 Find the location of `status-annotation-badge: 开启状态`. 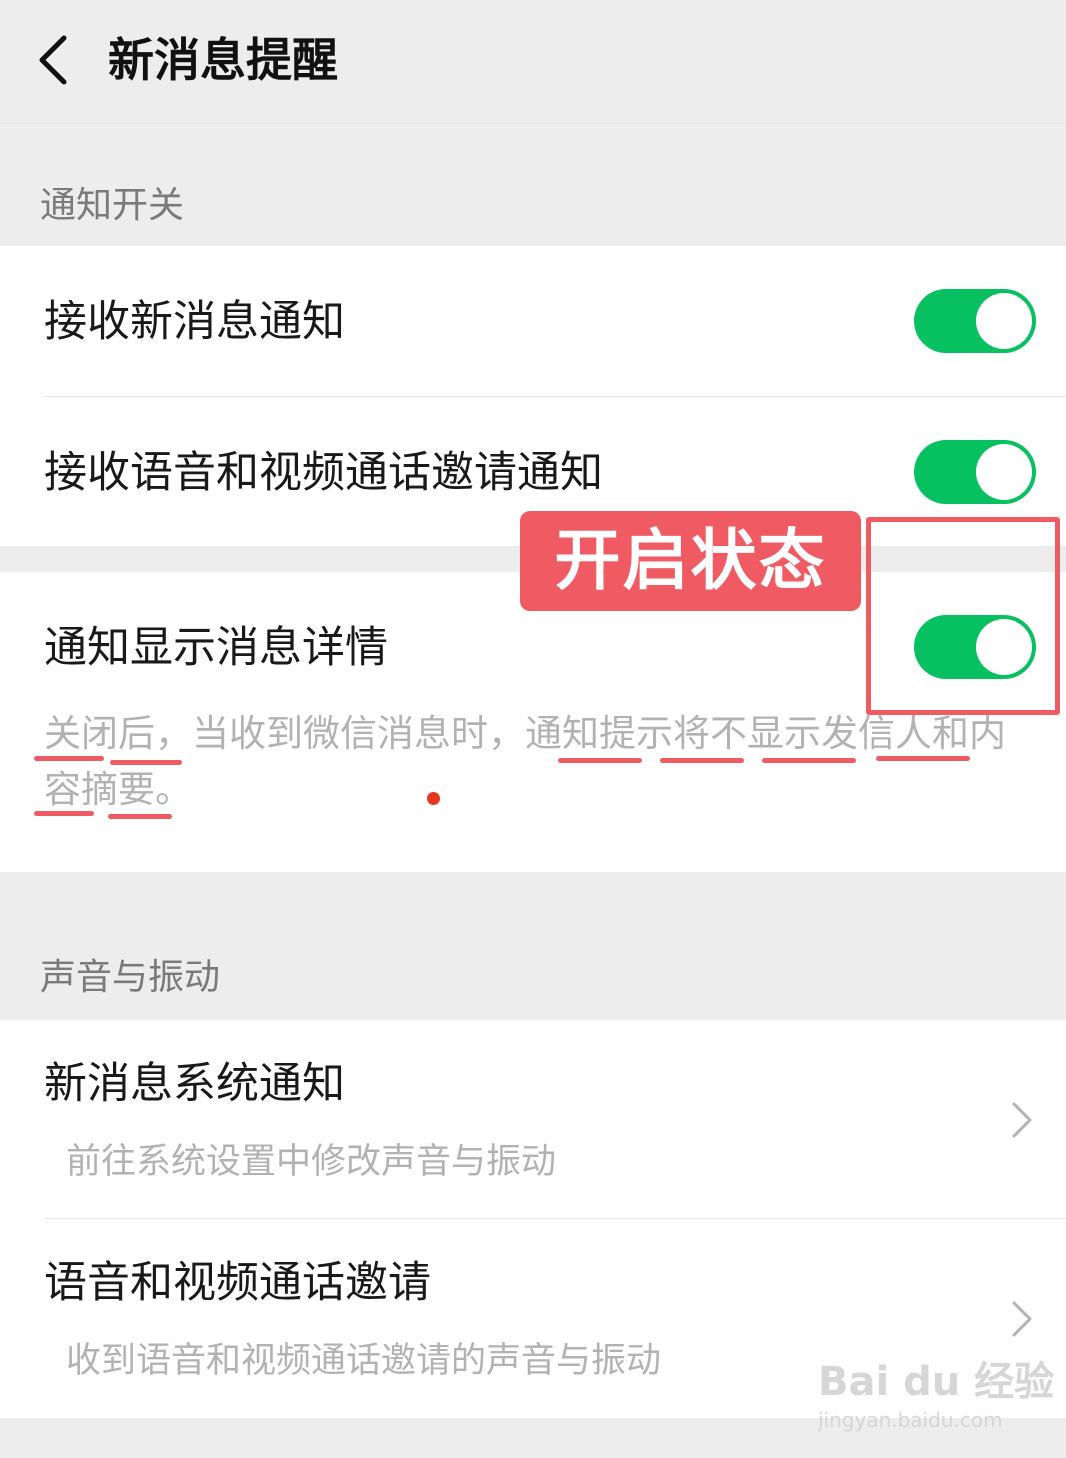

status-annotation-badge: 开启状态 is located at coordinates (690, 561).